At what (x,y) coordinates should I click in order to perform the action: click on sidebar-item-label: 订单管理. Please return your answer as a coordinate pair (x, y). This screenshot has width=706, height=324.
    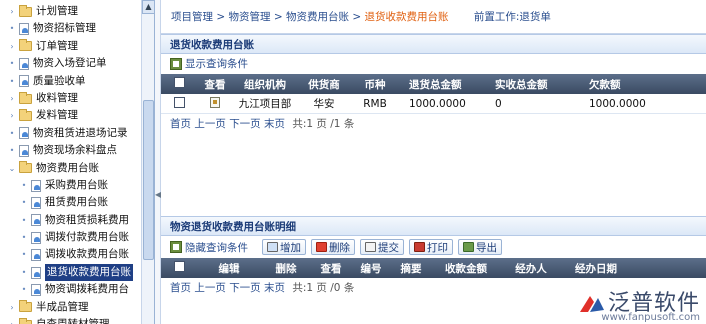
    Looking at the image, I should click on (57, 46).